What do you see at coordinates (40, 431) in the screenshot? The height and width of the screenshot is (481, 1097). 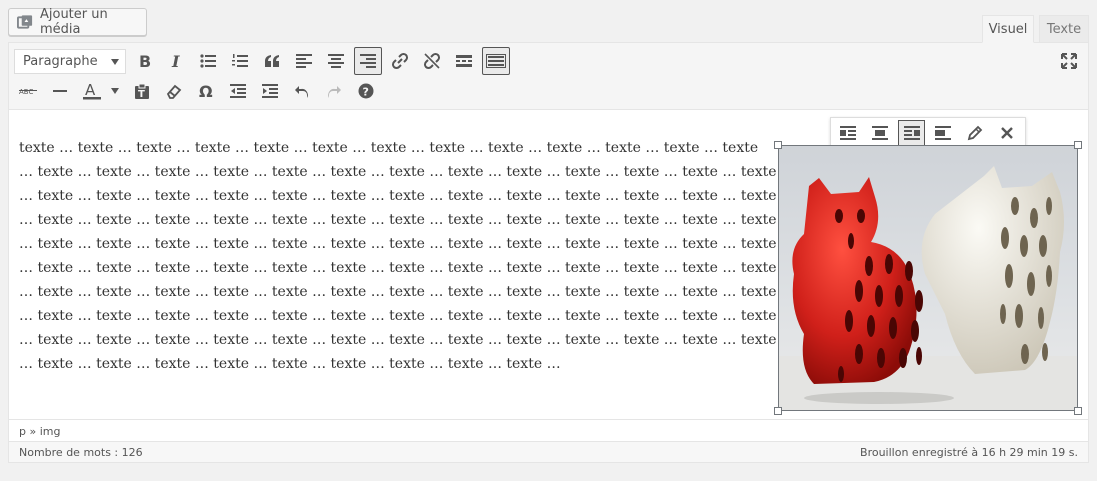 I see `element-path-text: p » img` at bounding box center [40, 431].